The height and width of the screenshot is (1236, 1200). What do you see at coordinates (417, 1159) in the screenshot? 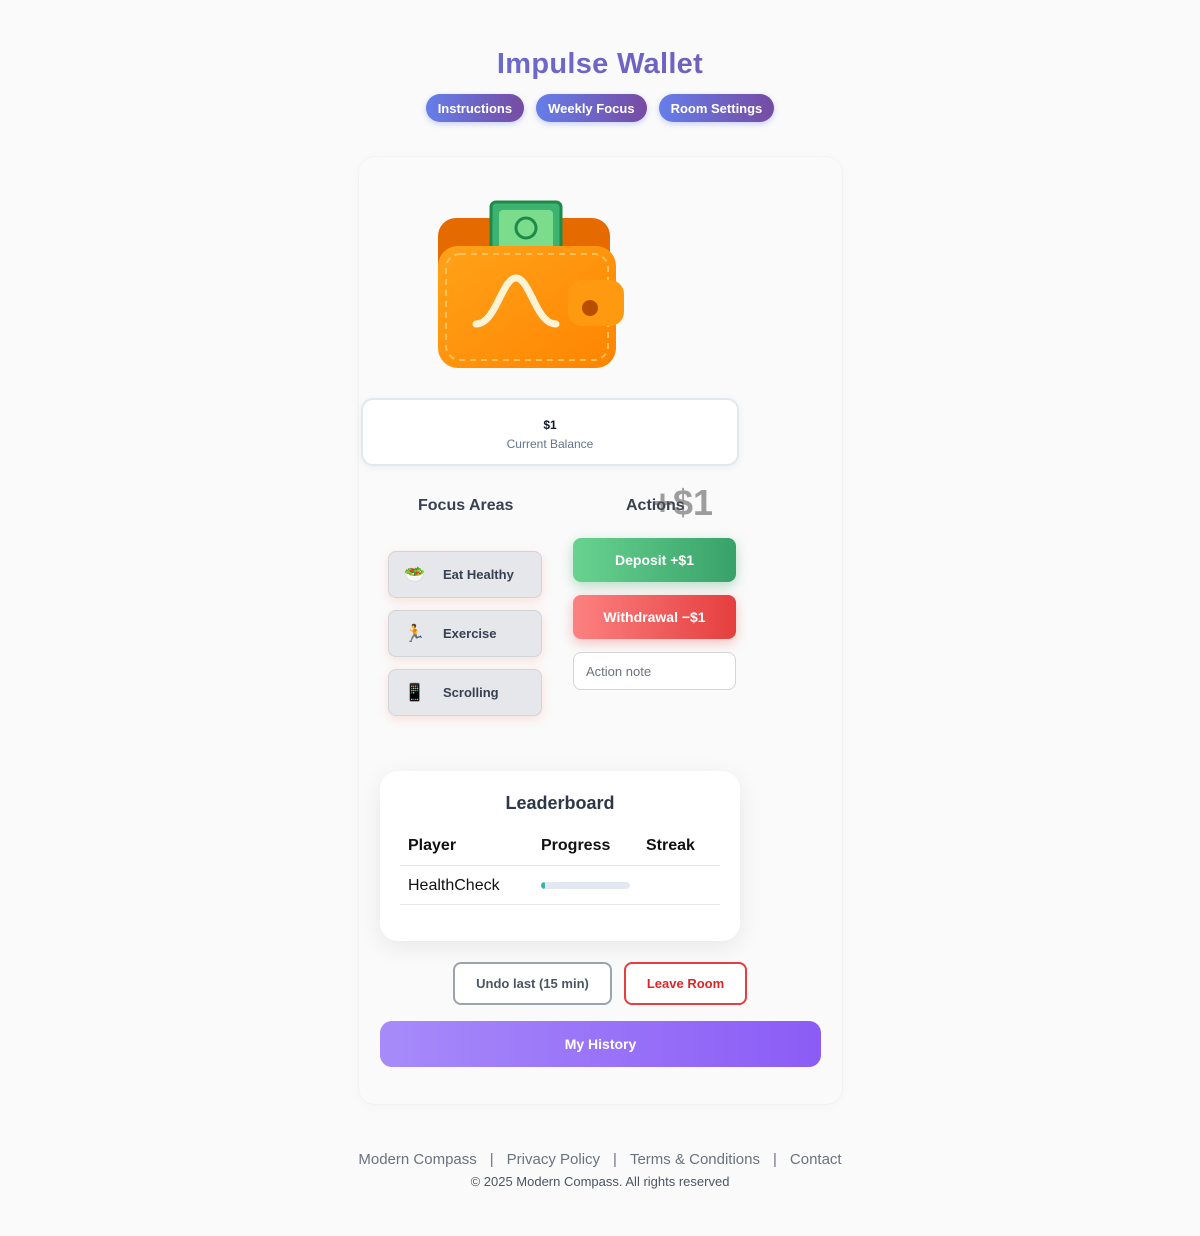
I see `footer-link-modern-compass: Modern Compass` at bounding box center [417, 1159].